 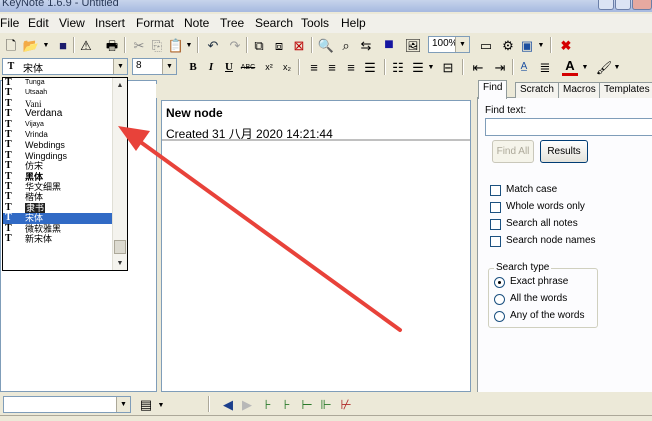 What do you see at coordinates (418, 67) in the screenshot?
I see `numbering-icon: ☰` at bounding box center [418, 67].